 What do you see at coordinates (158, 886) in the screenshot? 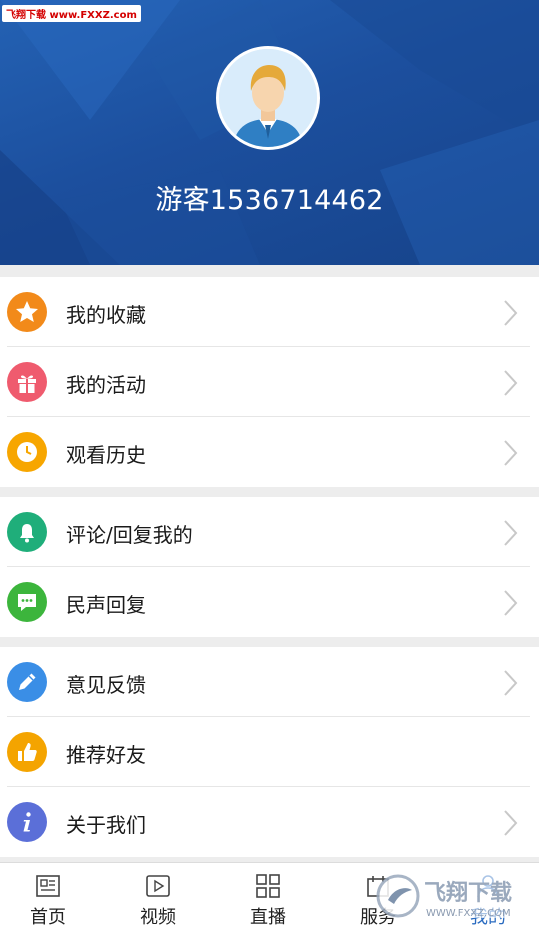
I see `video-icon` at bounding box center [158, 886].